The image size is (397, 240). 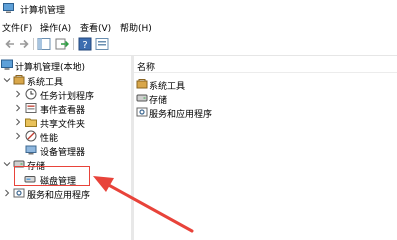 I want to click on tree-item-shared-folders: 共享文件夹, so click(x=65, y=123).